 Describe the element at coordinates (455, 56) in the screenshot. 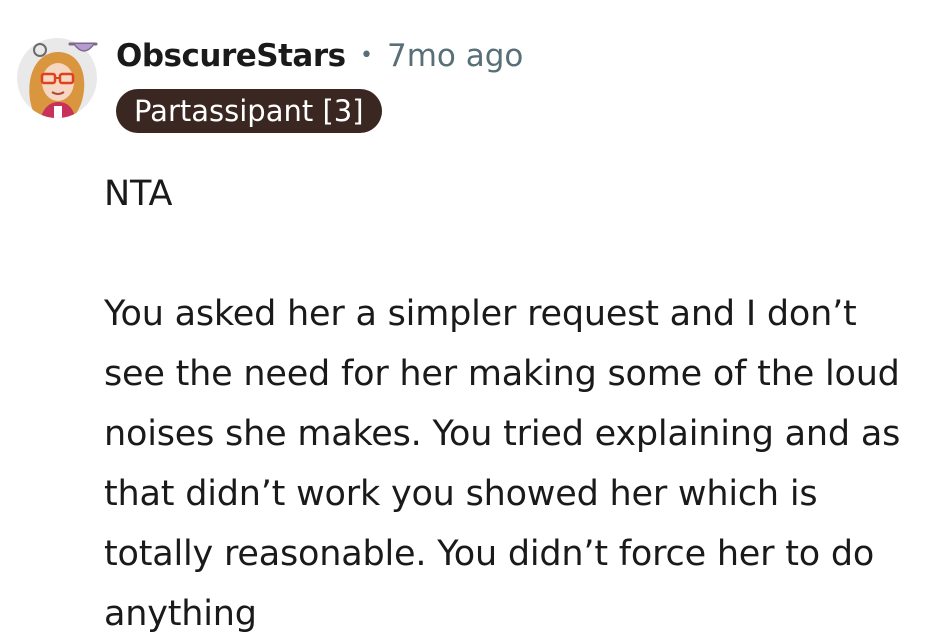

I see `comment-timestamp: 7mo ago` at that location.